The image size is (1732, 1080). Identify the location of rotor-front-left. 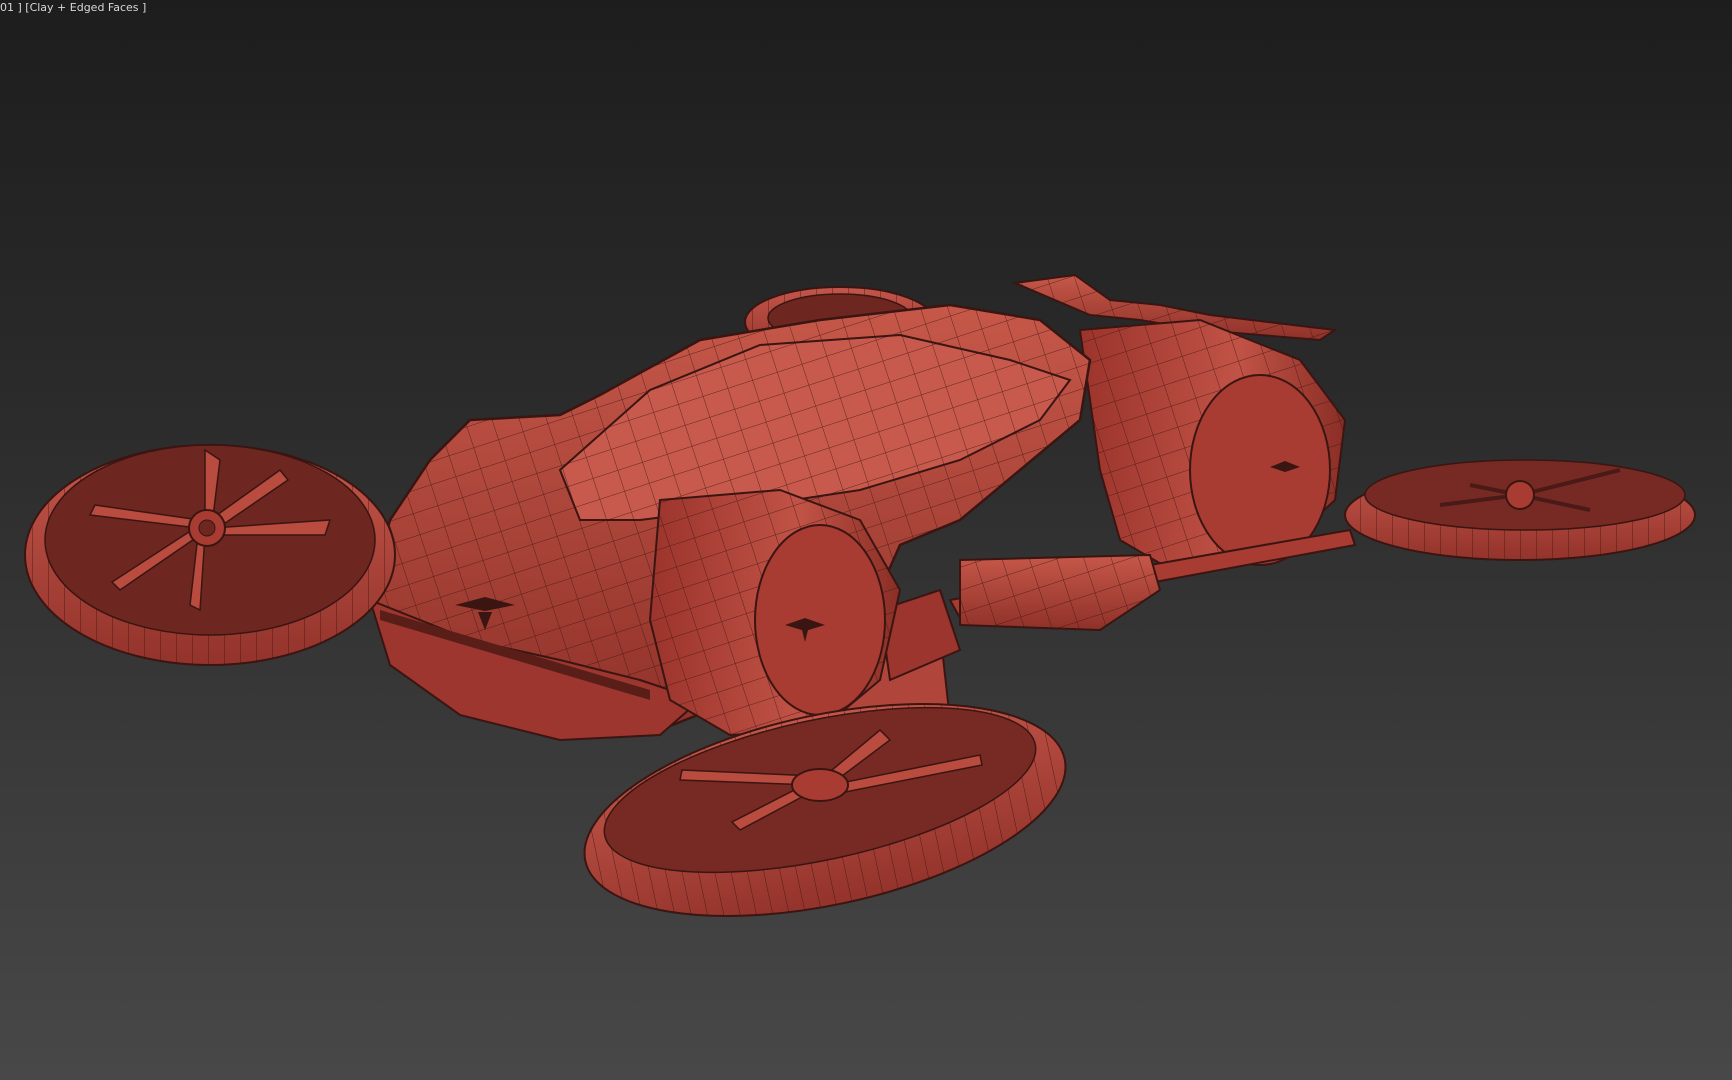
(210, 555).